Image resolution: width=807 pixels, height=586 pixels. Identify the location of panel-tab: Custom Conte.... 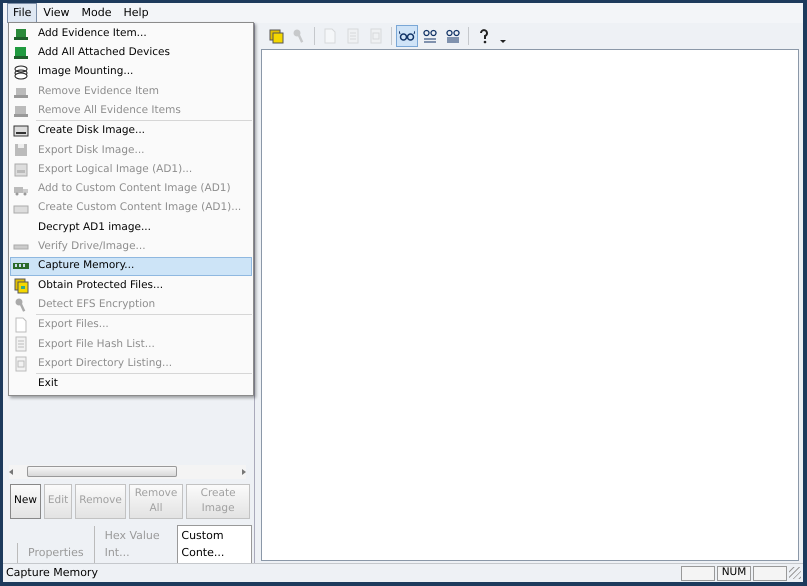
(214, 544).